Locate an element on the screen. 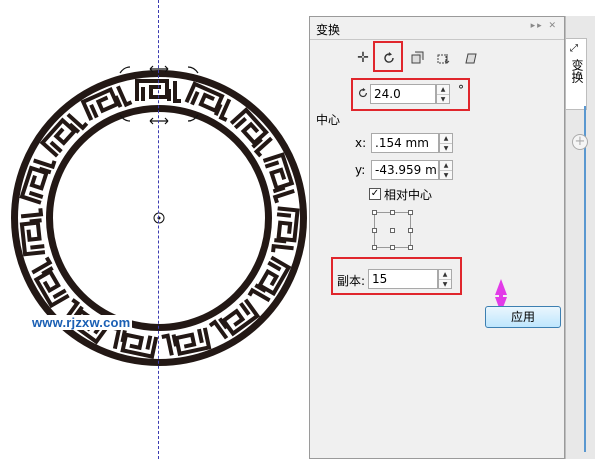 The width and height of the screenshot is (595, 459). x-label: x: is located at coordinates (361, 143).